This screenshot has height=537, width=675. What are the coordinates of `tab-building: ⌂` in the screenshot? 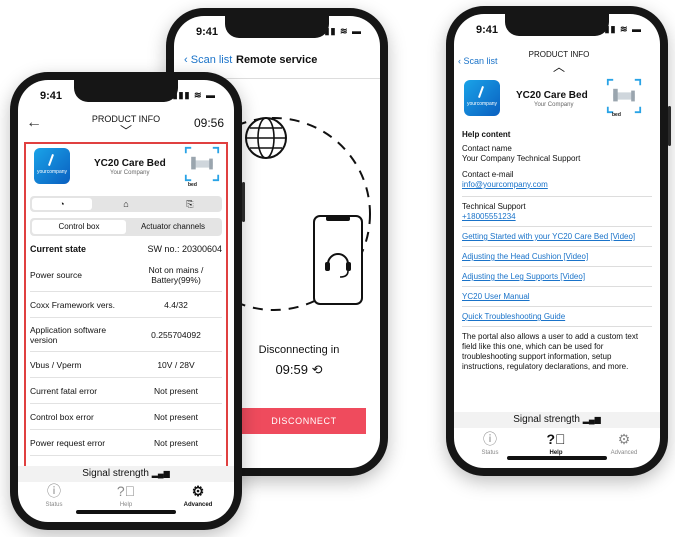 It's located at (126, 204).